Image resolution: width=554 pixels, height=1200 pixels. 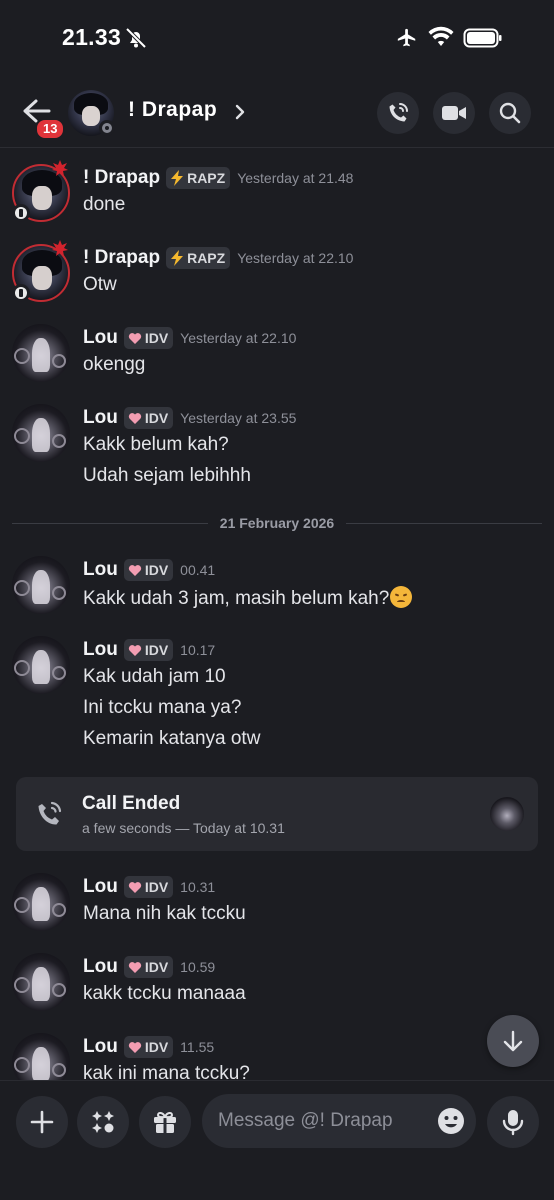 I want to click on jump-to-latest-button, so click(x=513, y=1041).